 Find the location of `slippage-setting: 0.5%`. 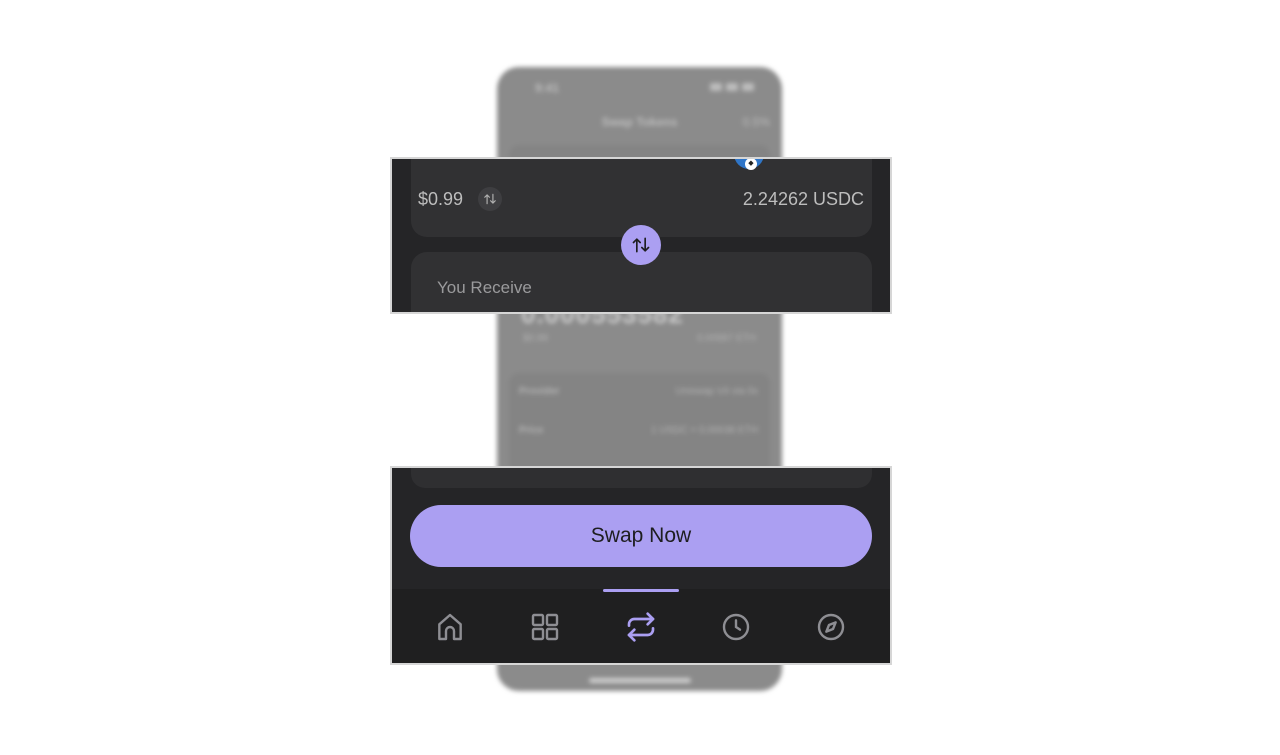

slippage-setting: 0.5% is located at coordinates (756, 122).